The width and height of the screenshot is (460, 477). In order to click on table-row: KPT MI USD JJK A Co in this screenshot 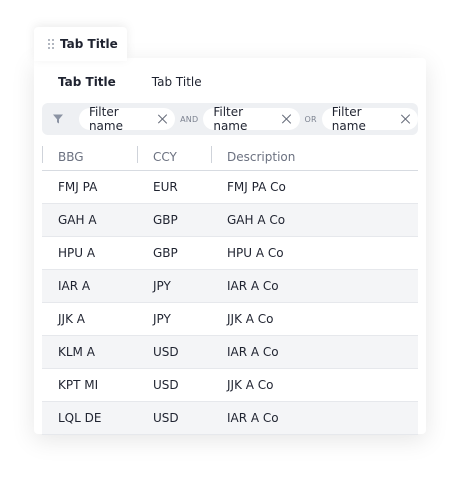, I will do `click(230, 385)`.